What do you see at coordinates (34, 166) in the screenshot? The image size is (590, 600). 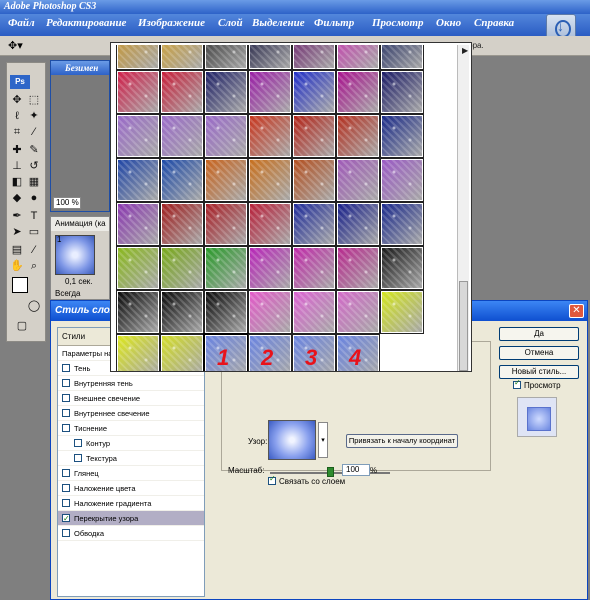 I see `history-brush-icon: ↺` at bounding box center [34, 166].